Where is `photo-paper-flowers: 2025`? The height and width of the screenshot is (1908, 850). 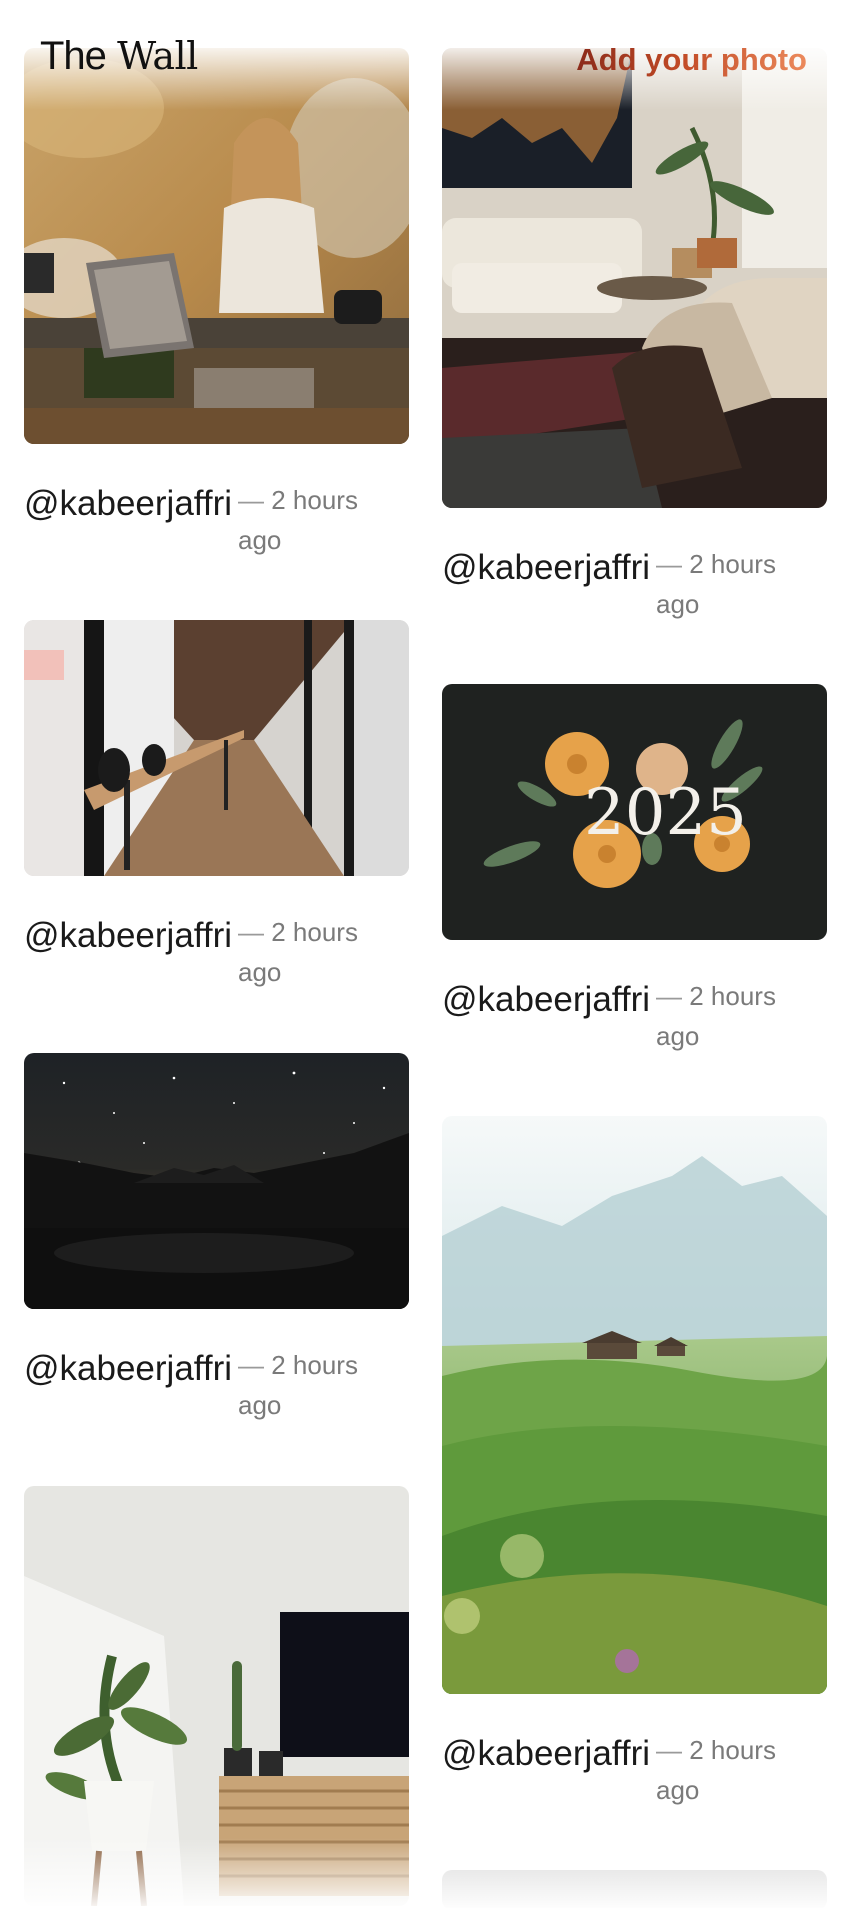
photo-paper-flowers: 2025 is located at coordinates (634, 812).